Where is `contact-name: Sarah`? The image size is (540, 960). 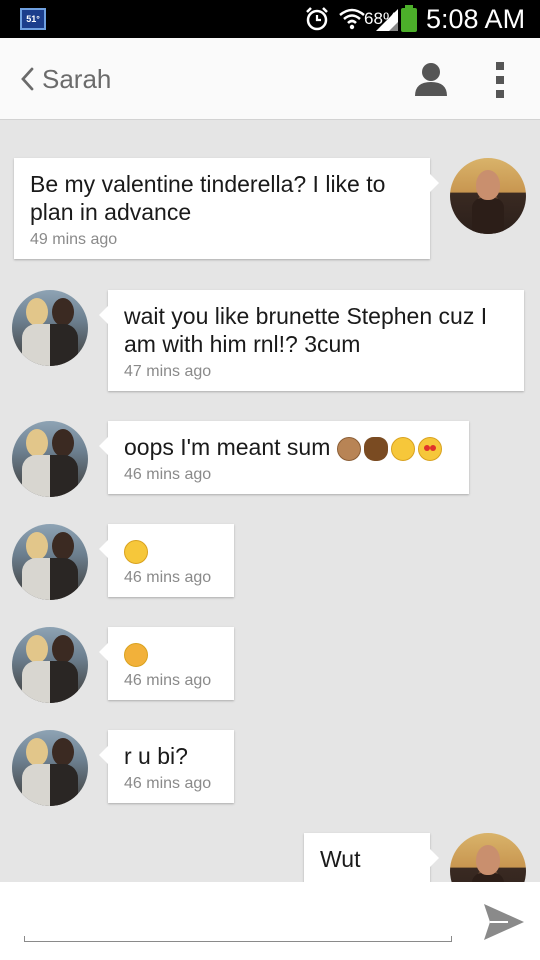
contact-name: Sarah is located at coordinates (76, 79).